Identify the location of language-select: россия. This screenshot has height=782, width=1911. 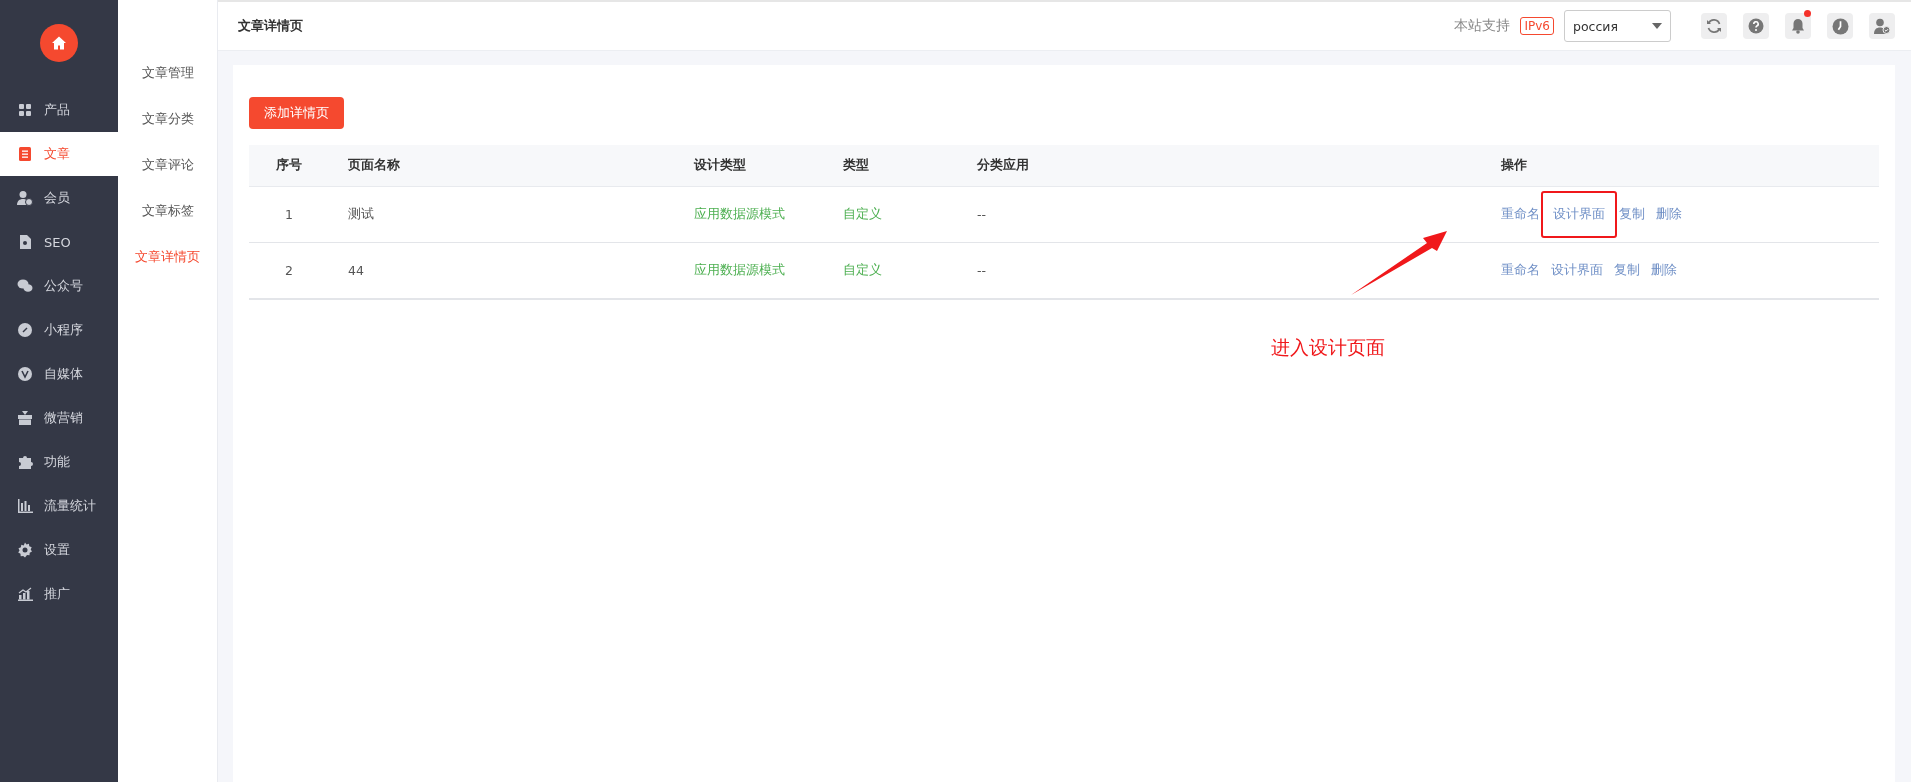
(1617, 26).